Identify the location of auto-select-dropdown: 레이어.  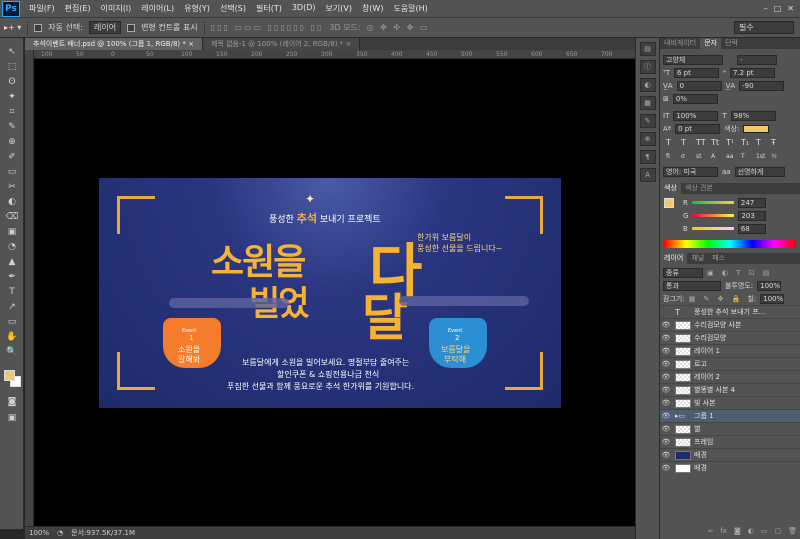
(105, 27).